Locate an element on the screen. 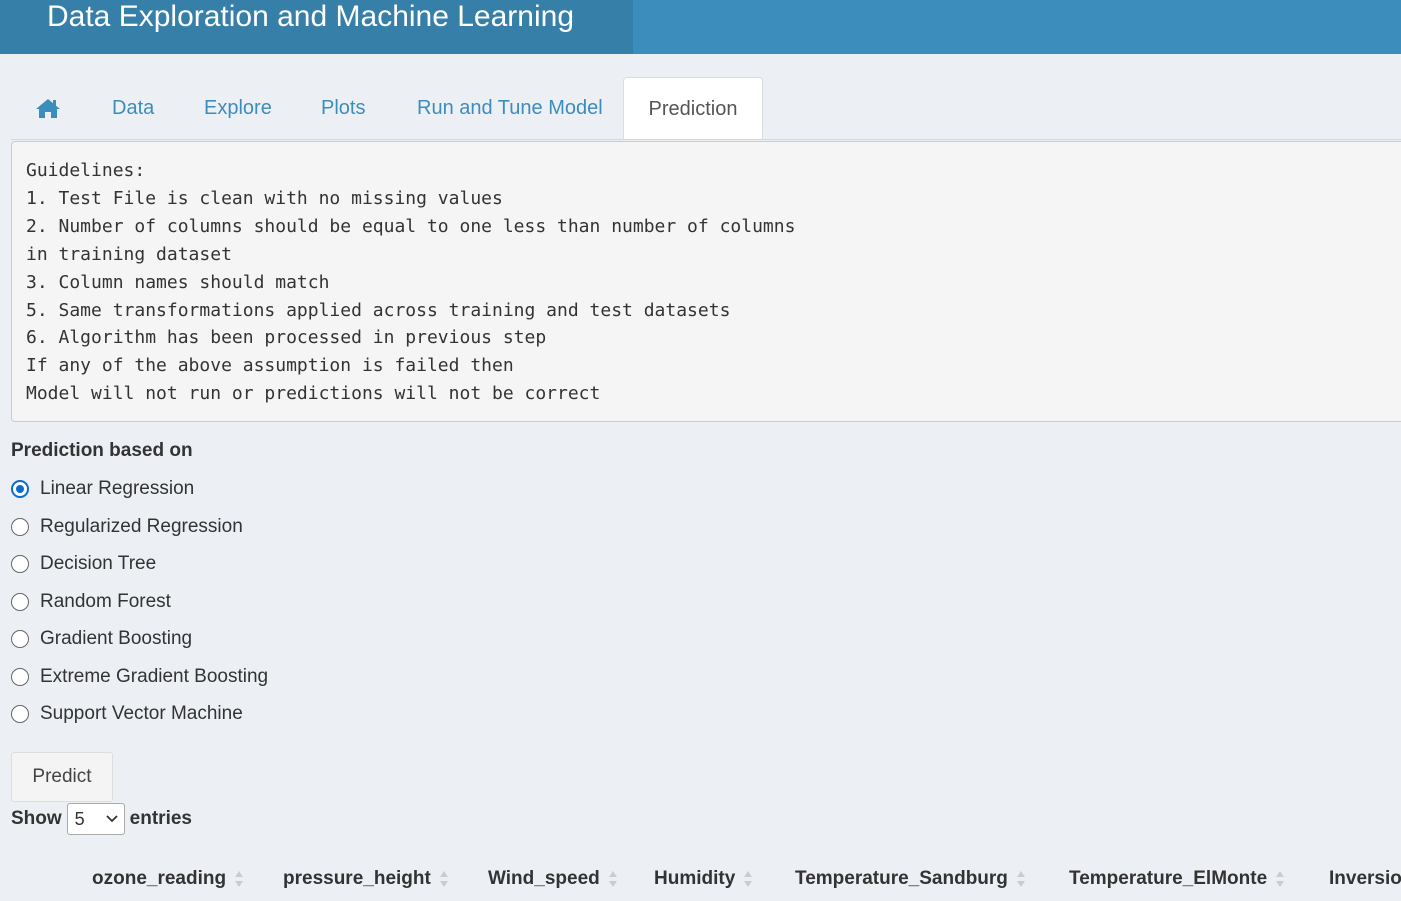 The height and width of the screenshot is (901, 1401). column-header-label: pressure_height is located at coordinates (357, 878).